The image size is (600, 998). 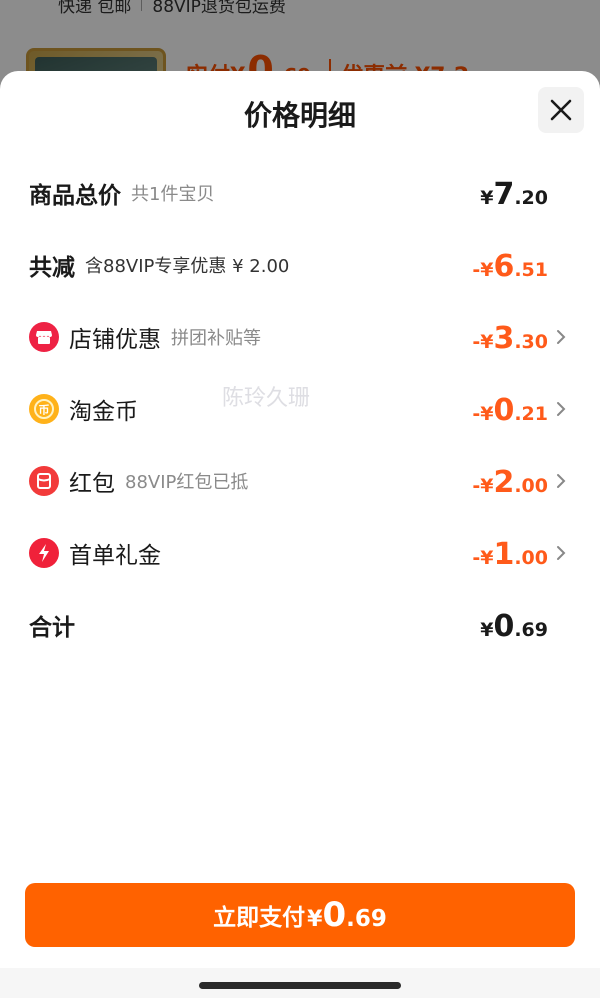 I want to click on home-indicator, so click(x=300, y=985).